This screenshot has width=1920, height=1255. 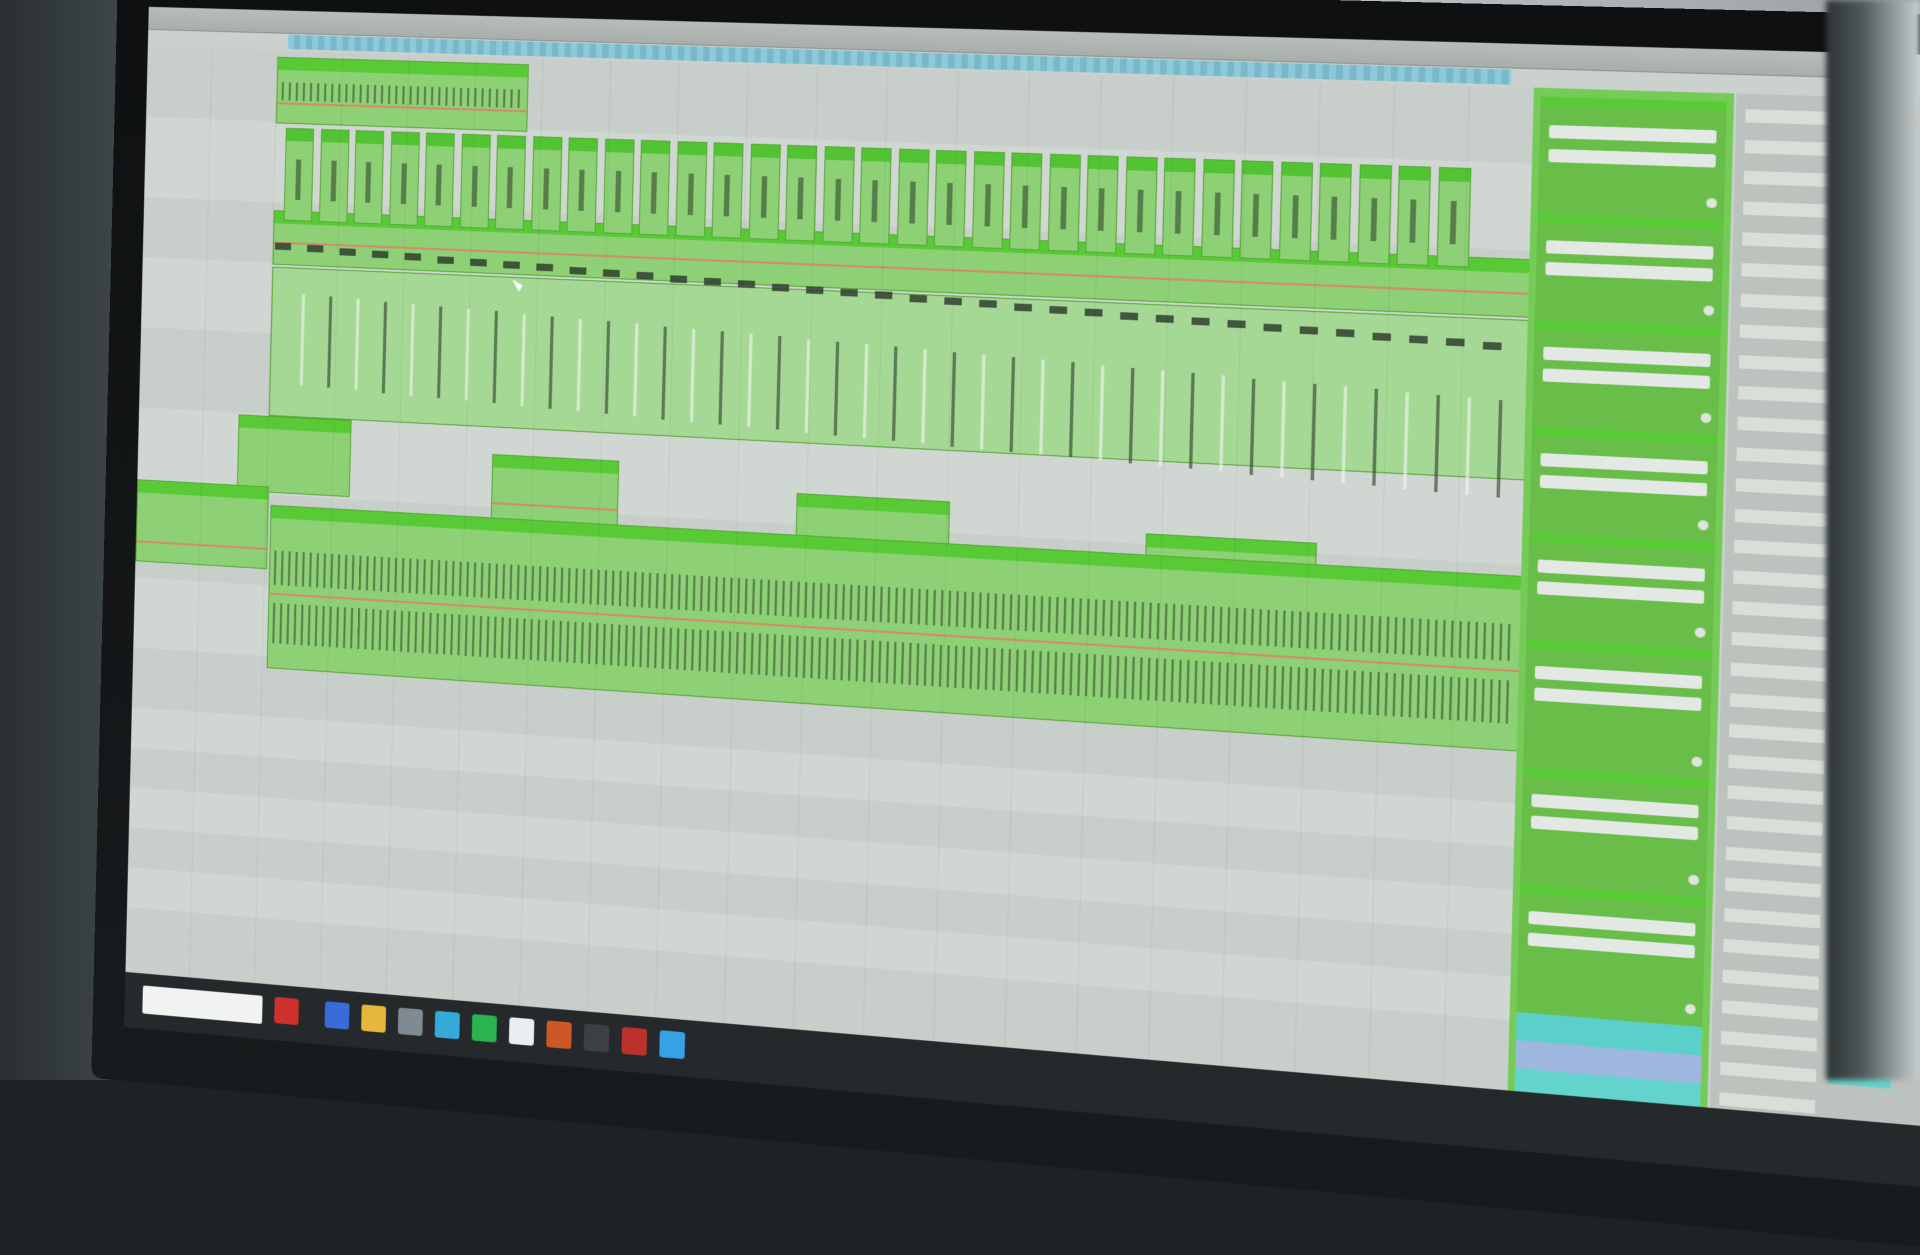 What do you see at coordinates (410, 1022) in the screenshot?
I see `files-icon` at bounding box center [410, 1022].